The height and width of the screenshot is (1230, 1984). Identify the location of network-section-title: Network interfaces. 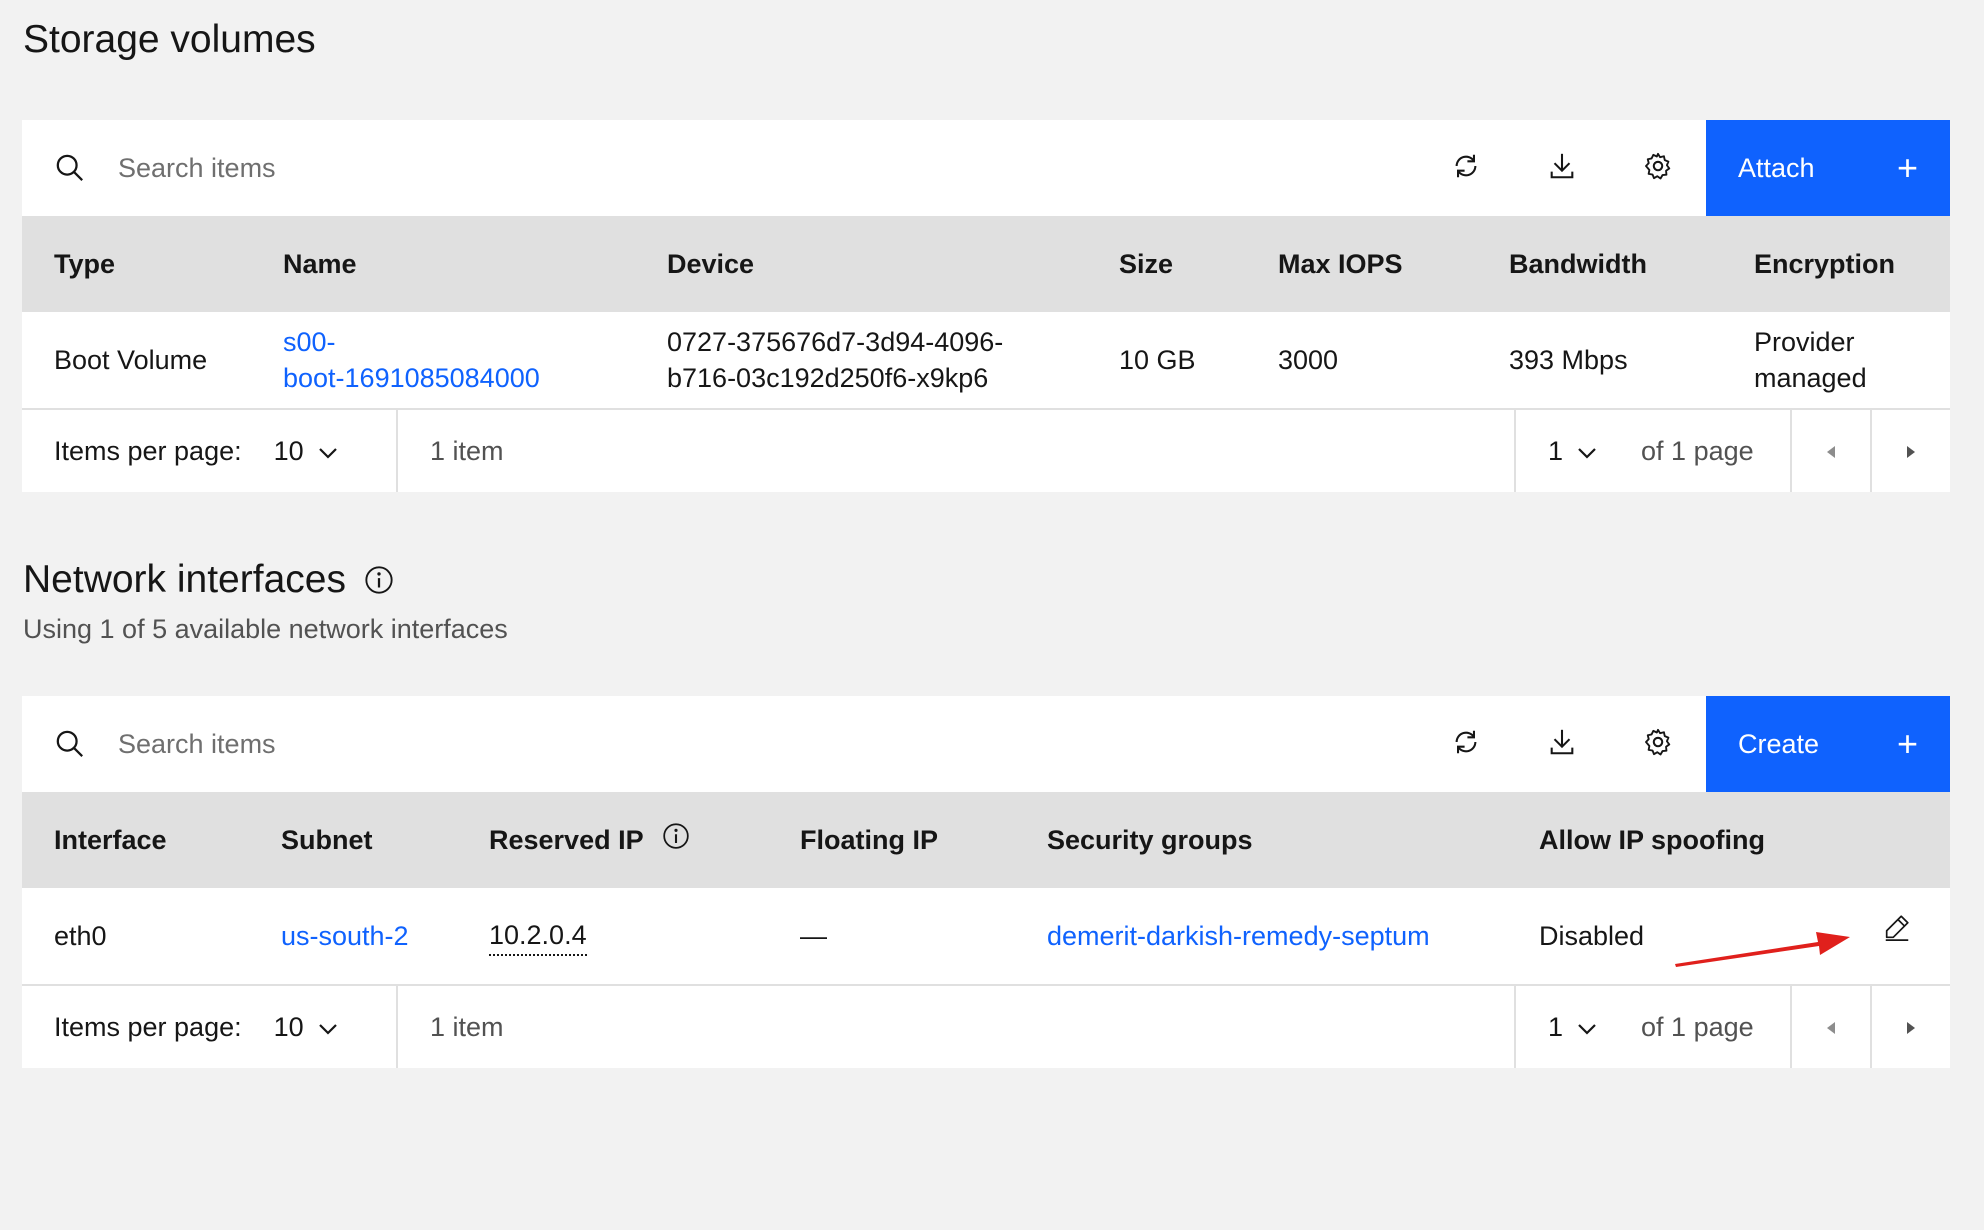
(208, 580).